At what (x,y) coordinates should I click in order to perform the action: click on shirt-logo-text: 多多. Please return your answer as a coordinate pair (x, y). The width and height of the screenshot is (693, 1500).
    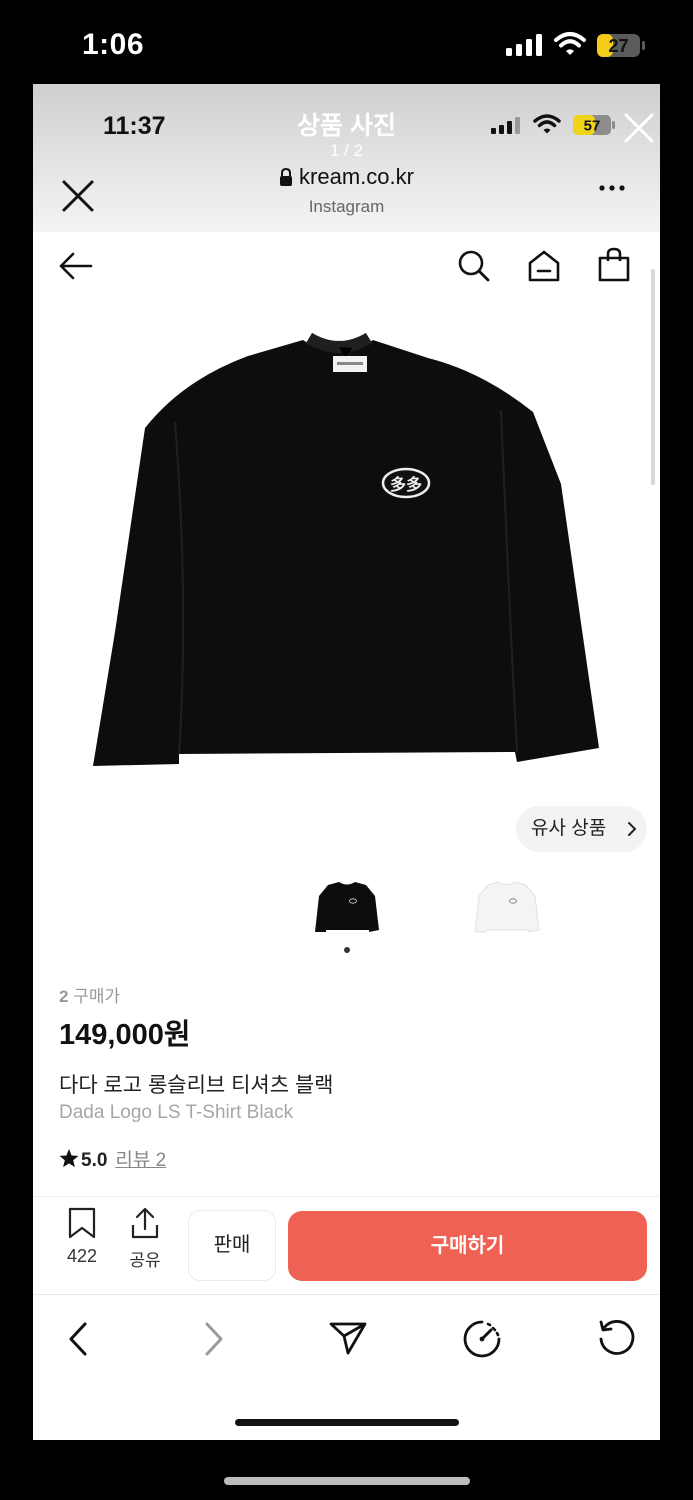
    Looking at the image, I should click on (406, 484).